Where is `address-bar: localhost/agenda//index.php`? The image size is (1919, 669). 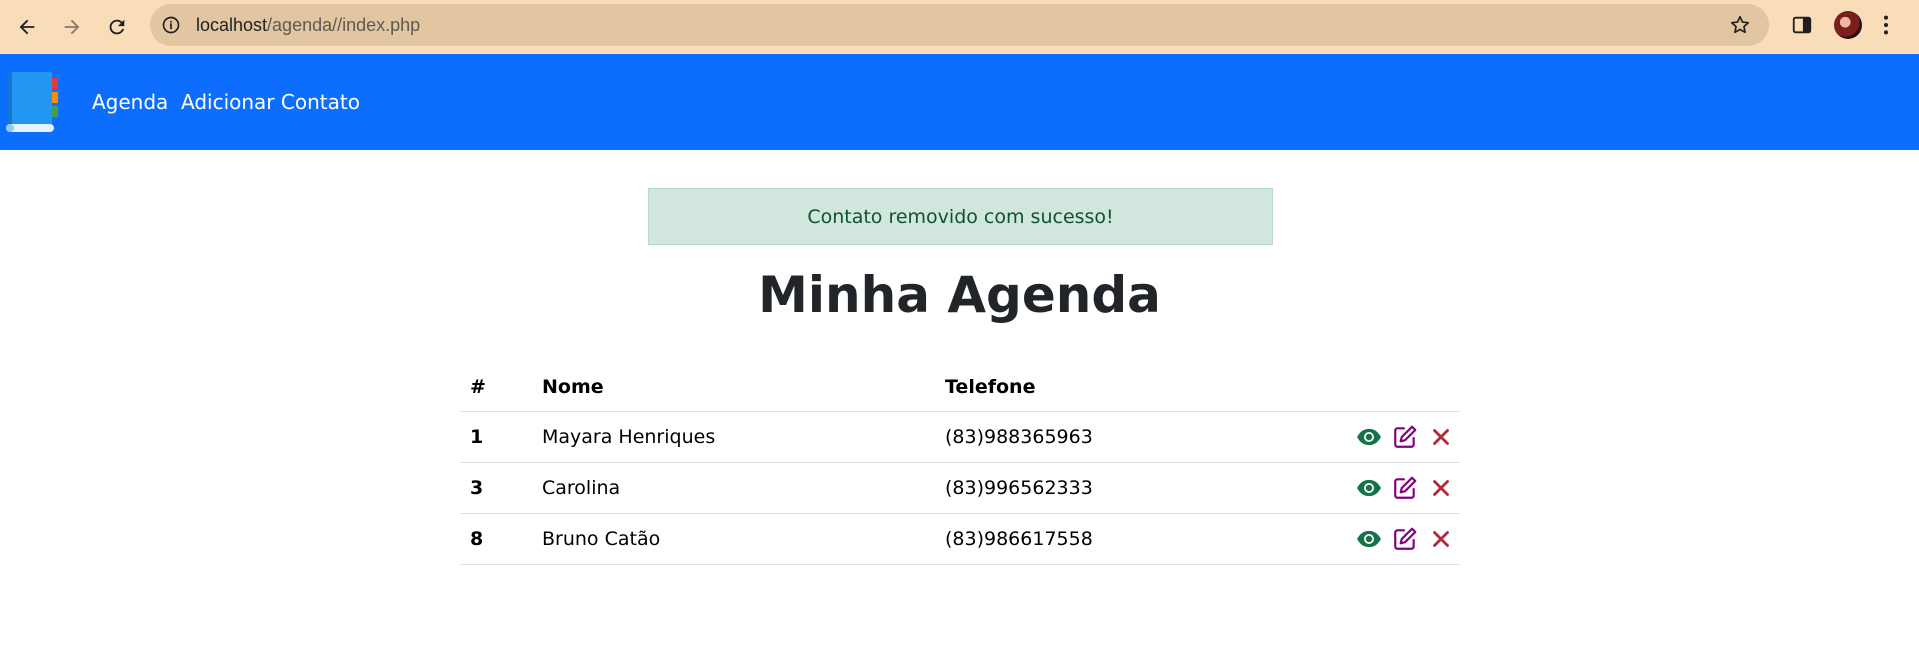 address-bar: localhost/agenda//index.php is located at coordinates (959, 25).